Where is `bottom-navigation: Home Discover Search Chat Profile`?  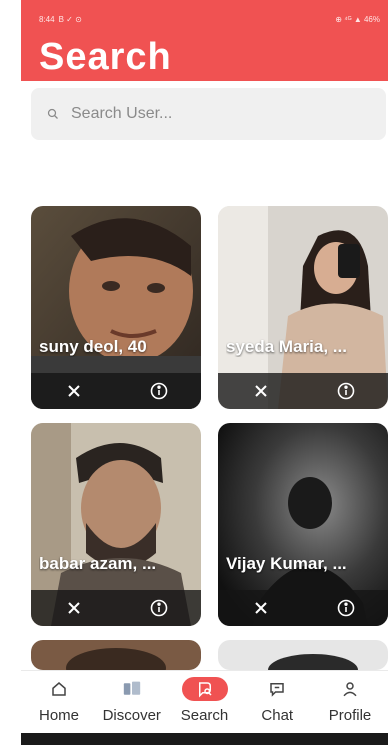
bottom-navigation: Home Discover Search Chat Profile is located at coordinates (204, 701).